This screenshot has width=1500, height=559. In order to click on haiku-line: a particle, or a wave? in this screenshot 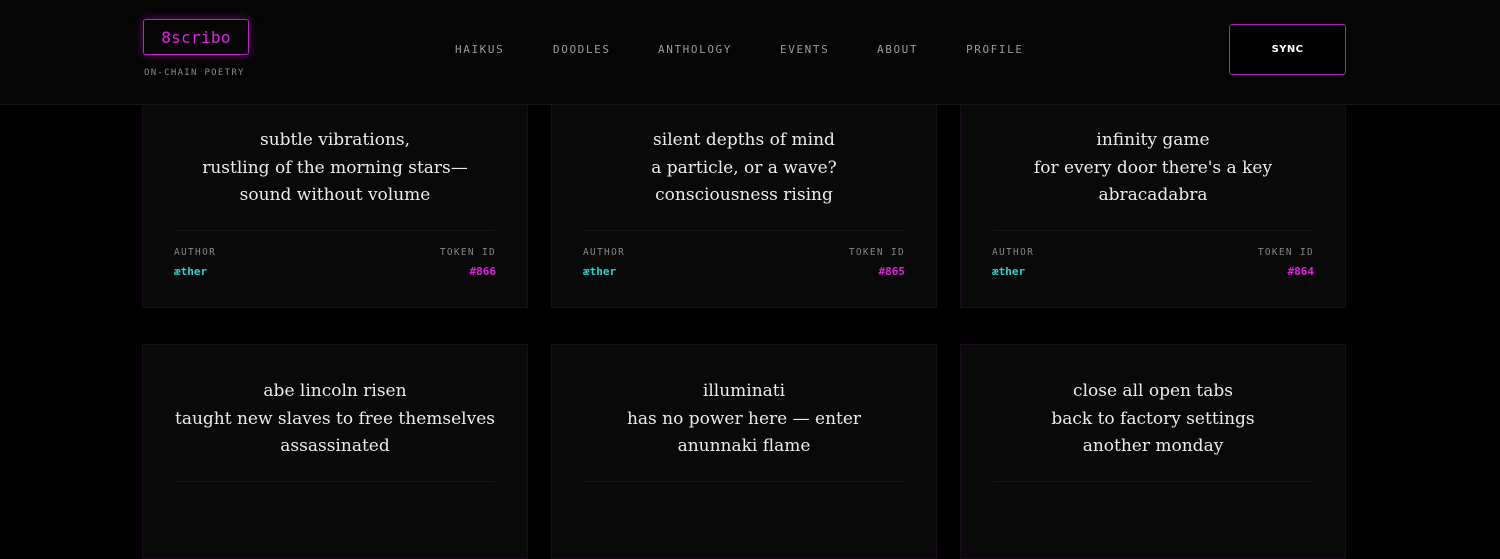, I will do `click(744, 167)`.